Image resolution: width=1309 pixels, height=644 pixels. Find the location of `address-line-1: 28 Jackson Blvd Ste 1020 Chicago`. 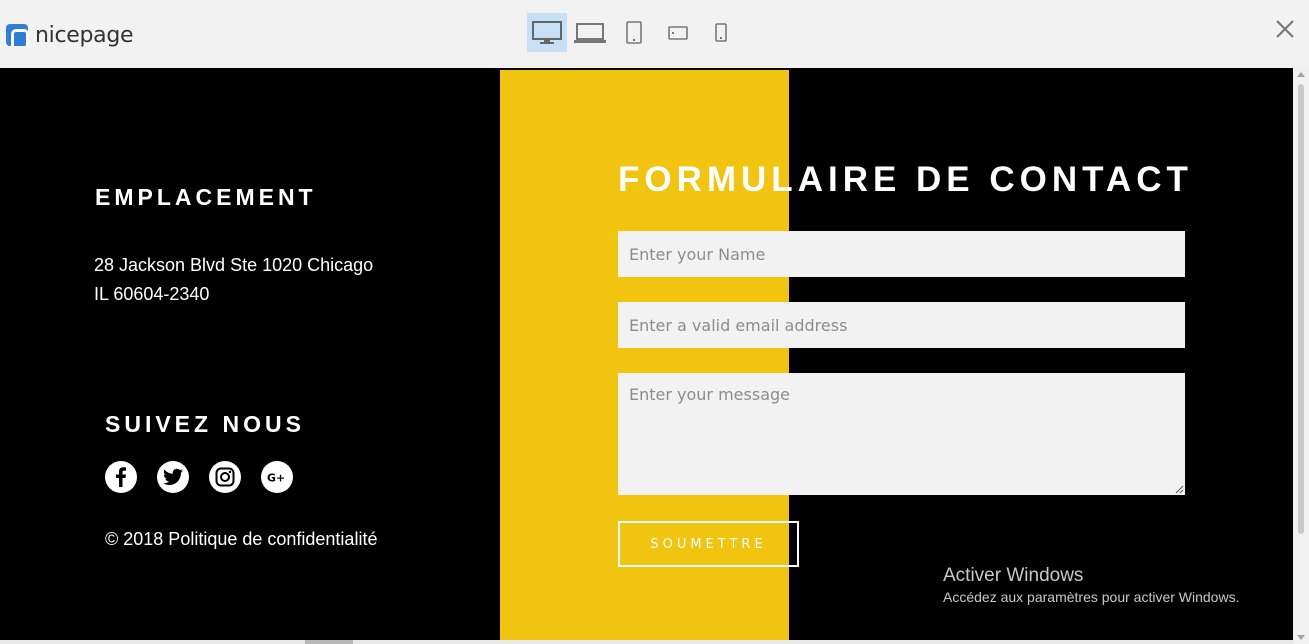

address-line-1: 28 Jackson Blvd Ste 1020 Chicago is located at coordinates (234, 265).